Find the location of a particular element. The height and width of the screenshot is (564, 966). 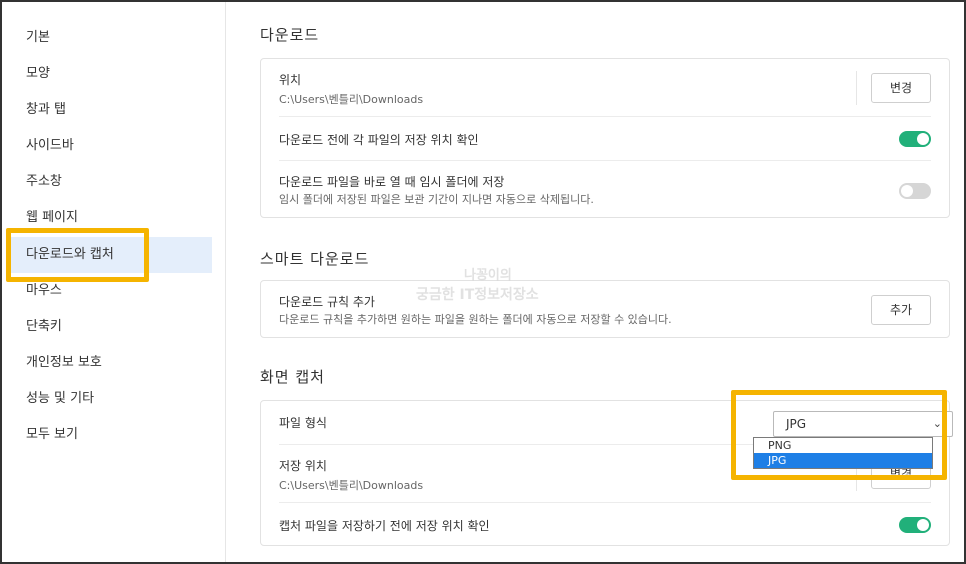

capture-section-title: 화면 캡처 is located at coordinates (292, 377).